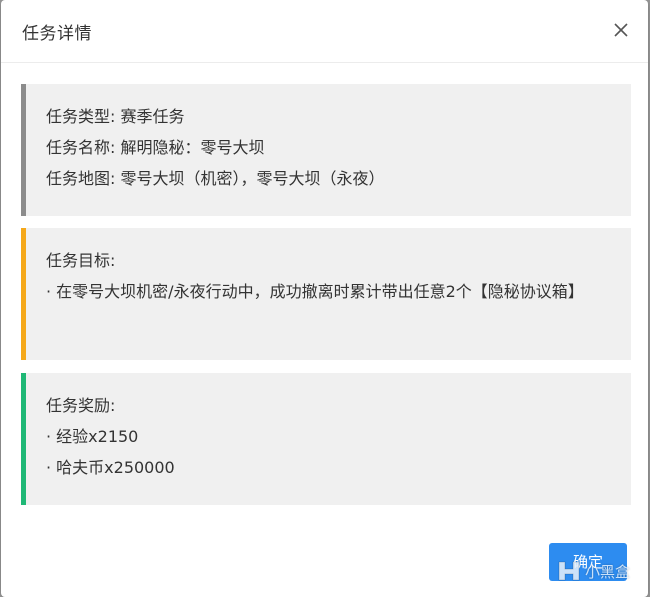  I want to click on goal-accent-bar, so click(23, 294).